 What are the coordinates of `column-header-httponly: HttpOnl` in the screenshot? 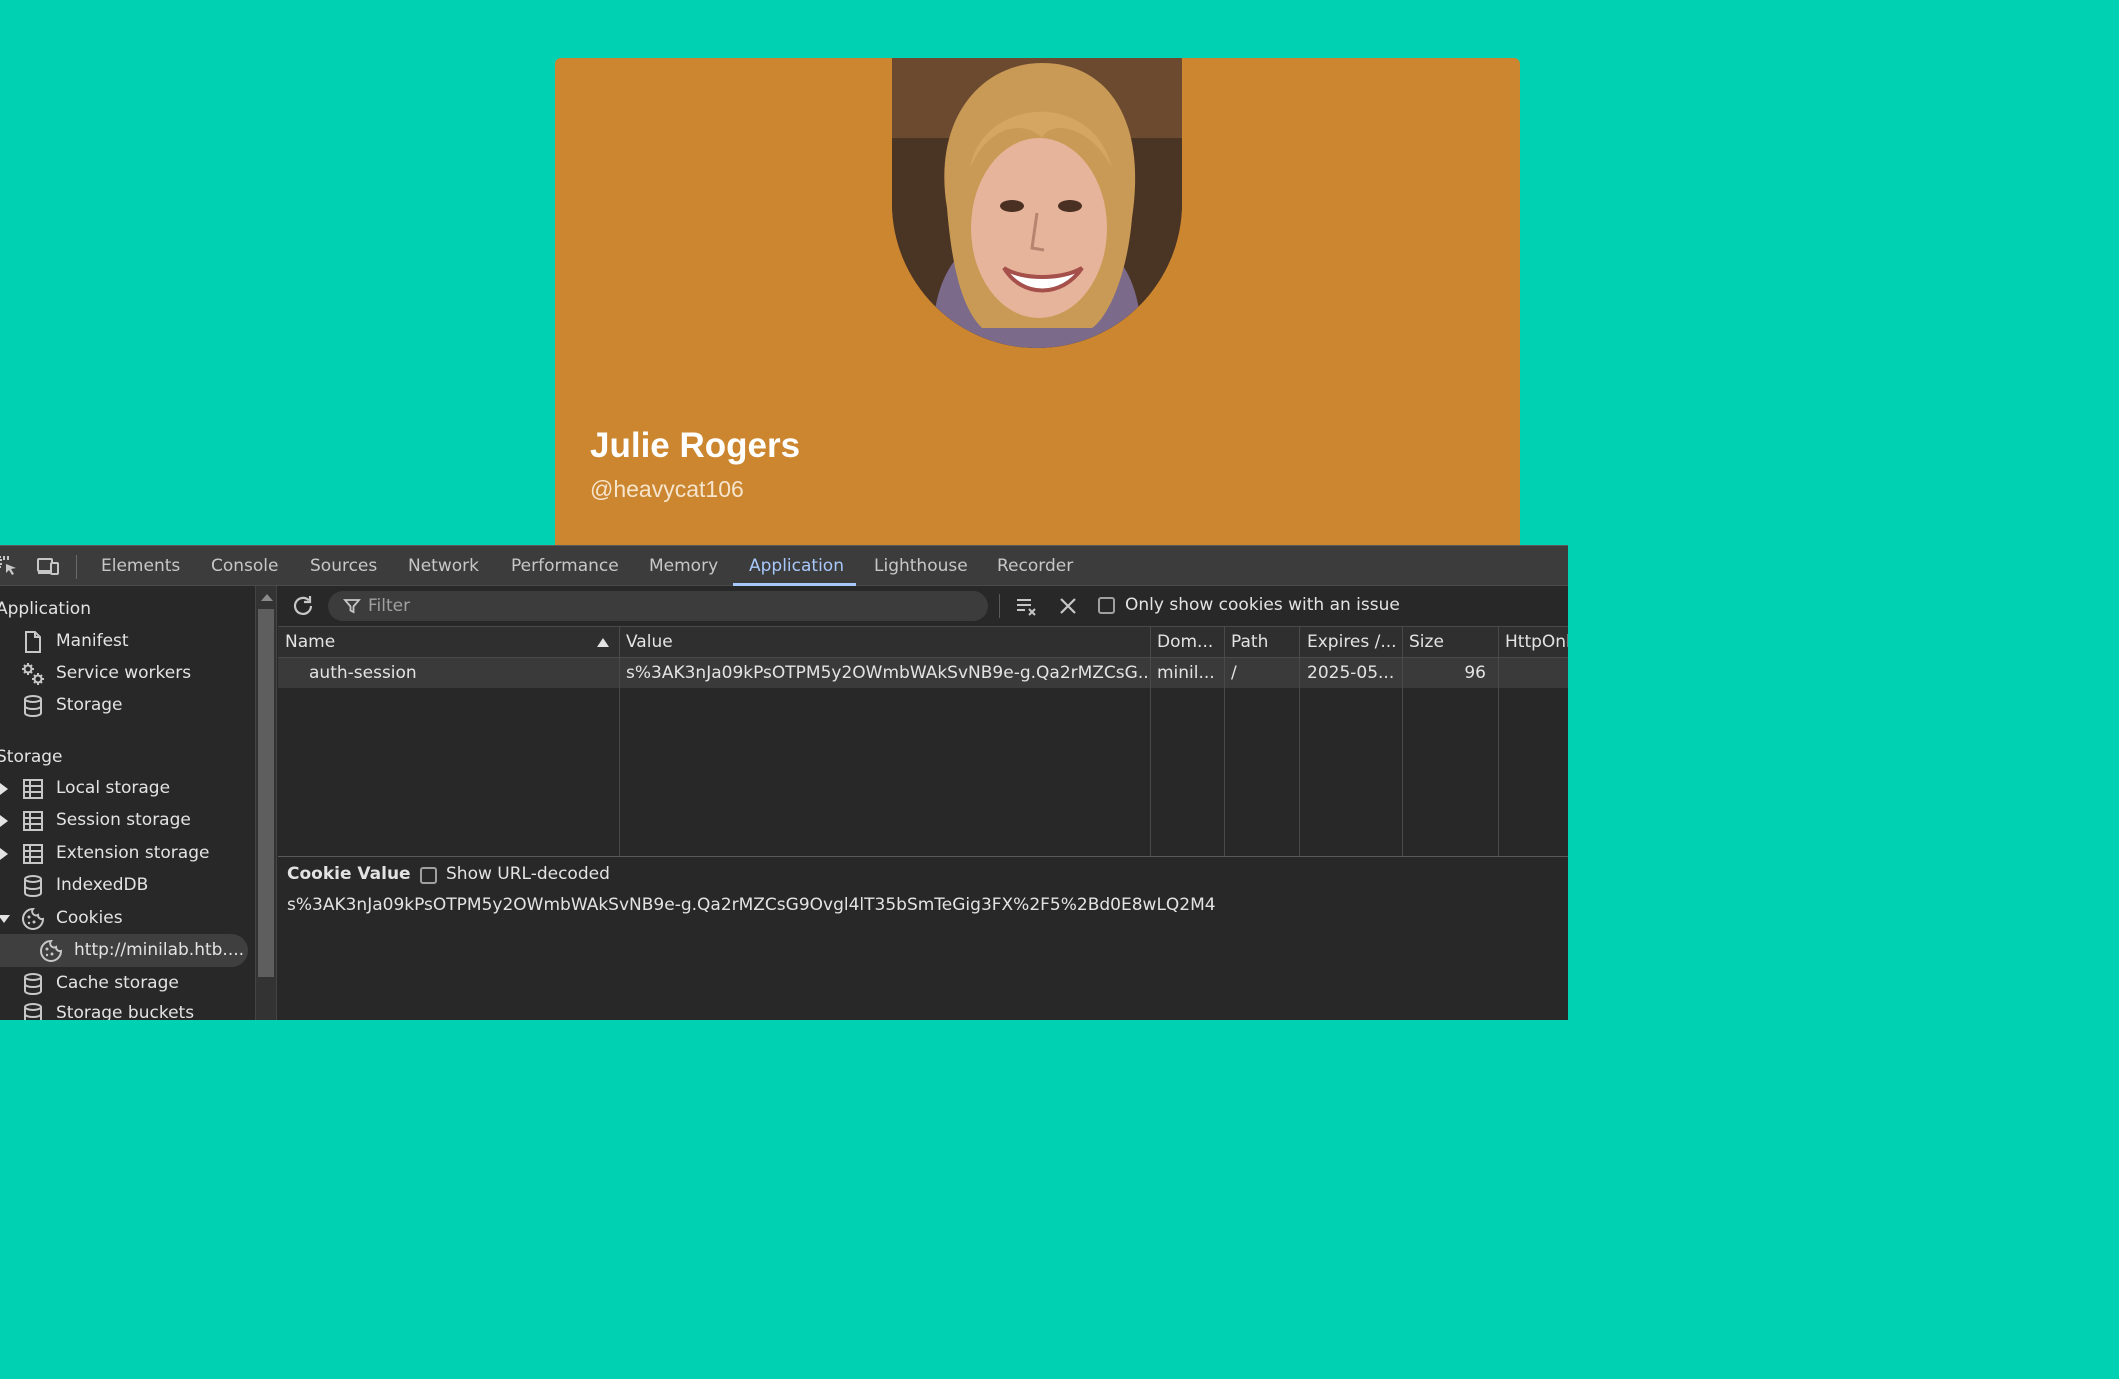 It's located at (1533, 642).